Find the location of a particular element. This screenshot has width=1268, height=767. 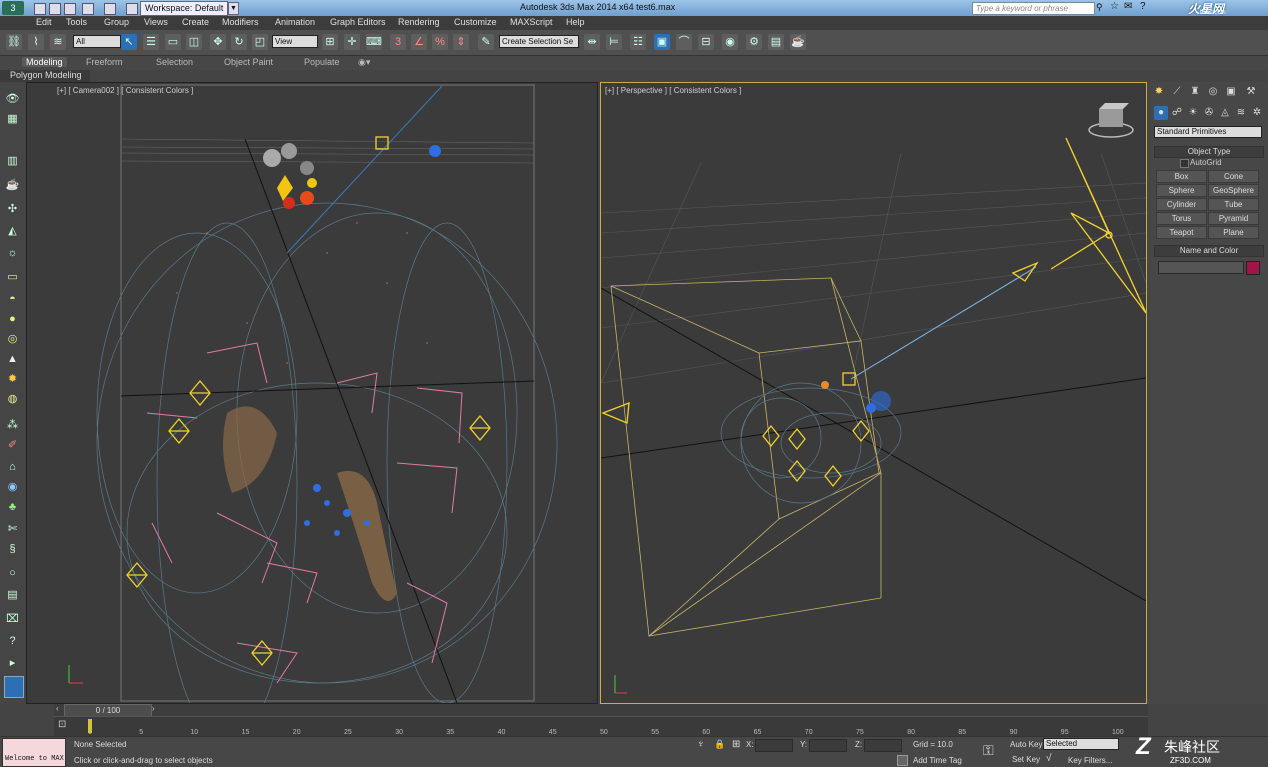

add-time-tag: Add Time Tag is located at coordinates (937, 760).